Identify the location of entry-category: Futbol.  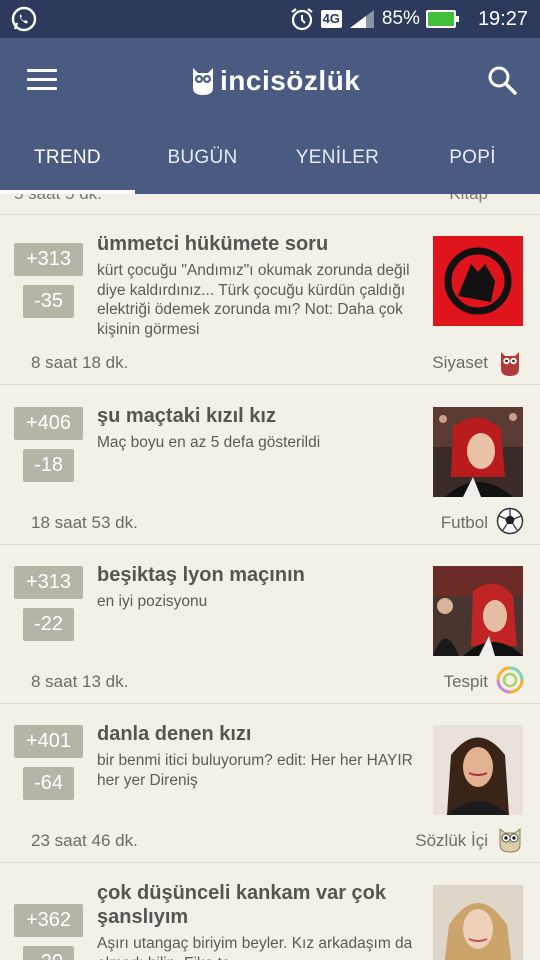
(464, 523).